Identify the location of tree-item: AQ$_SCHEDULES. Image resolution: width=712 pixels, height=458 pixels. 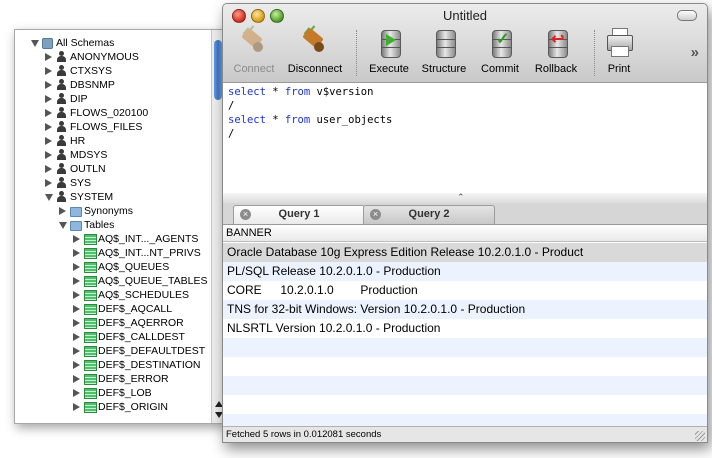
(113, 295).